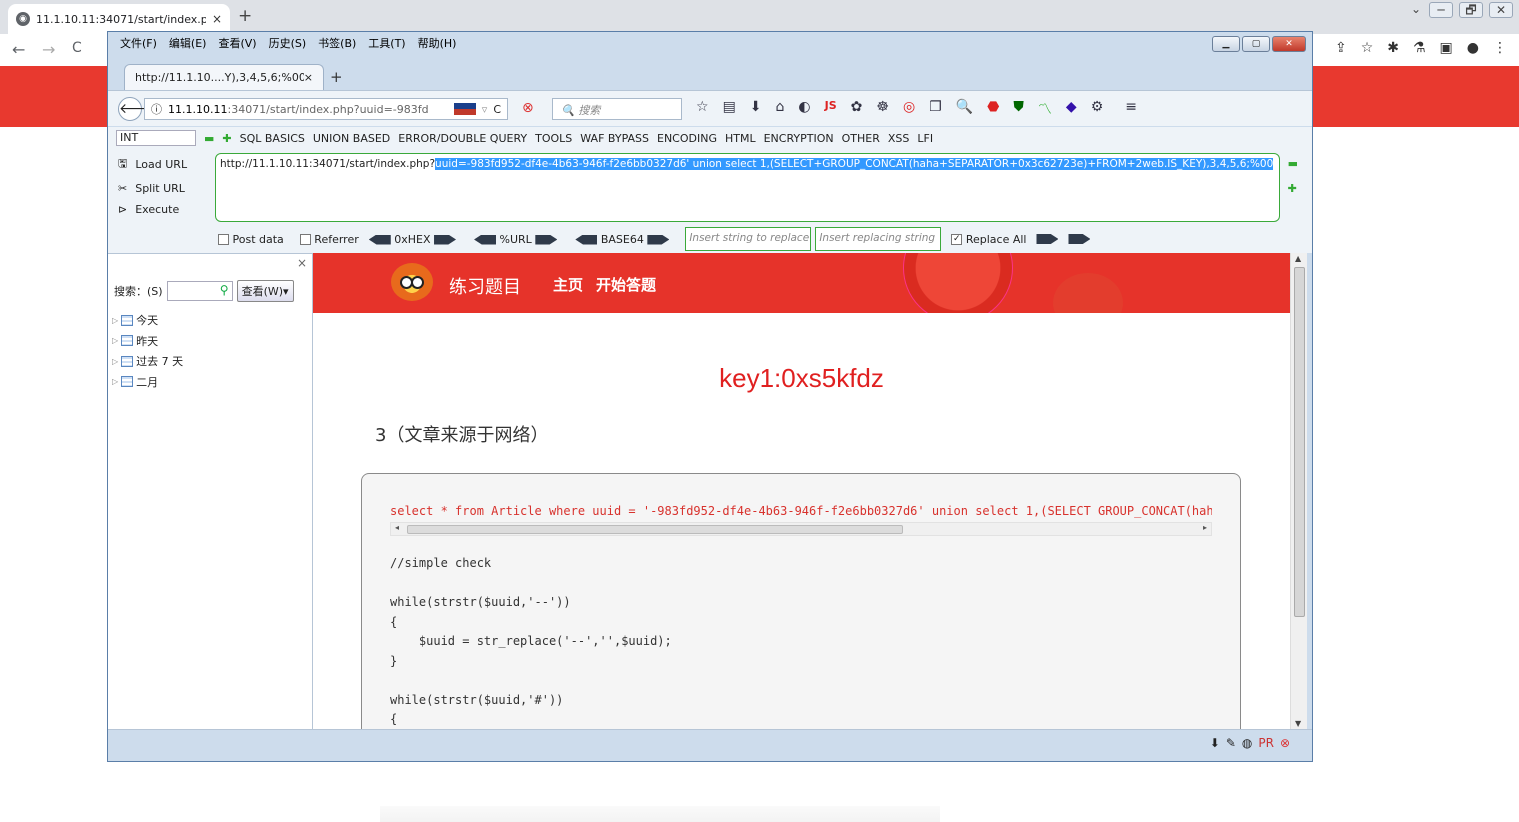  Describe the element at coordinates (899, 138) in the screenshot. I see `menu-xss: XSS` at that location.